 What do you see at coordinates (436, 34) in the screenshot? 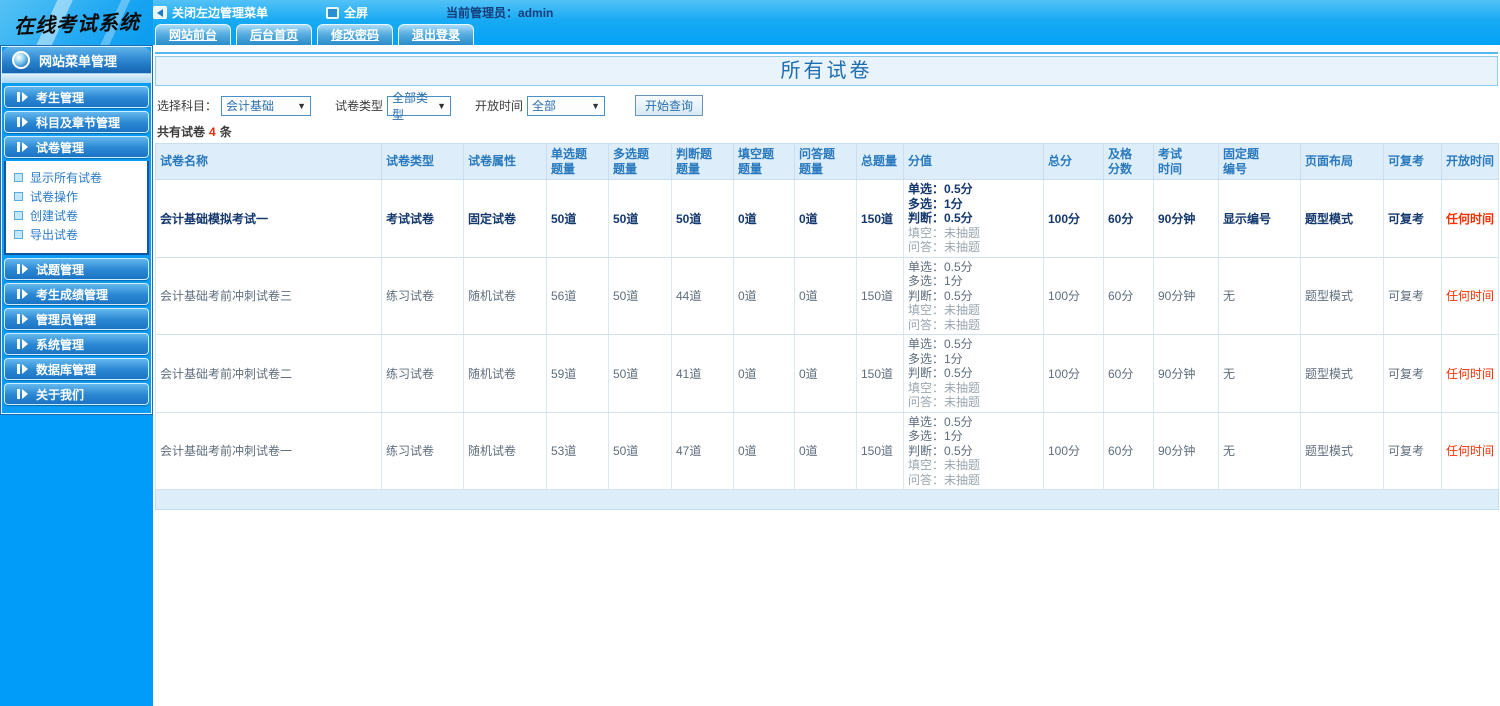
I see `tab-logout: 退出登录` at bounding box center [436, 34].